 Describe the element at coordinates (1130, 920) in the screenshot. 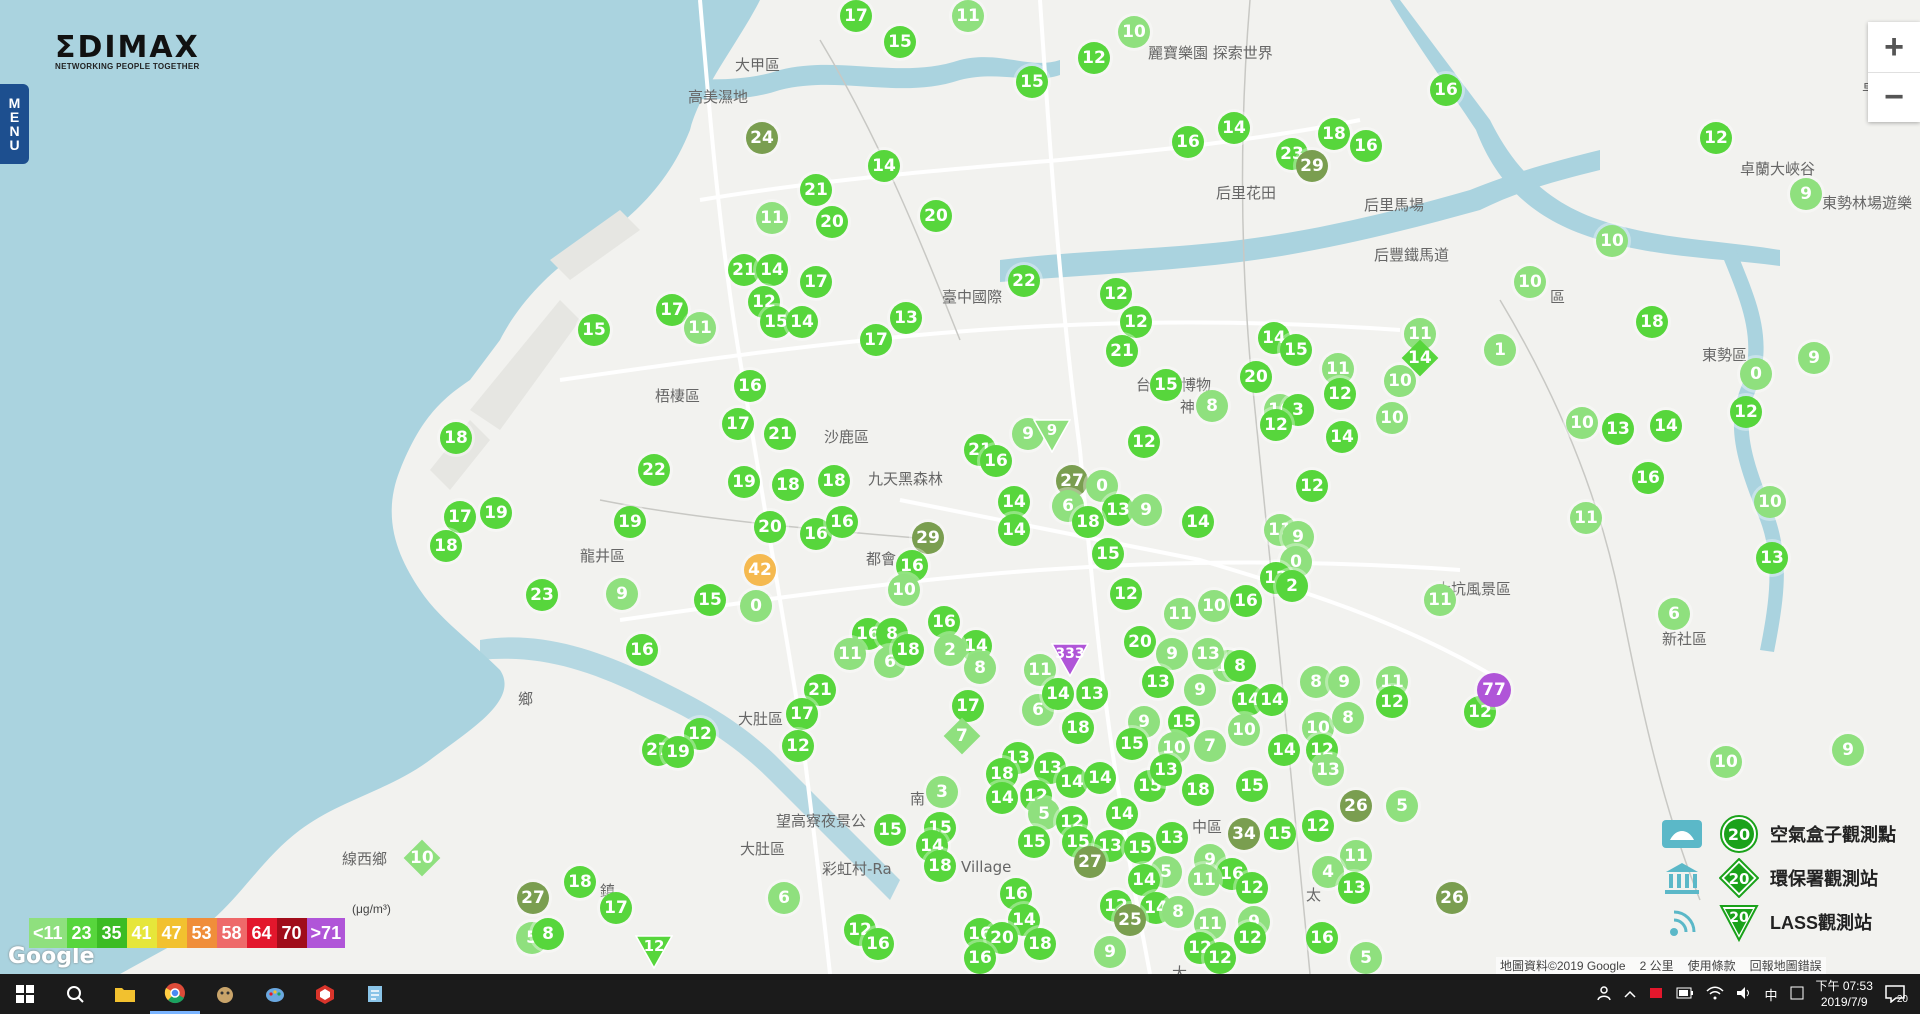

I see `pm25-station-marker: 25` at that location.